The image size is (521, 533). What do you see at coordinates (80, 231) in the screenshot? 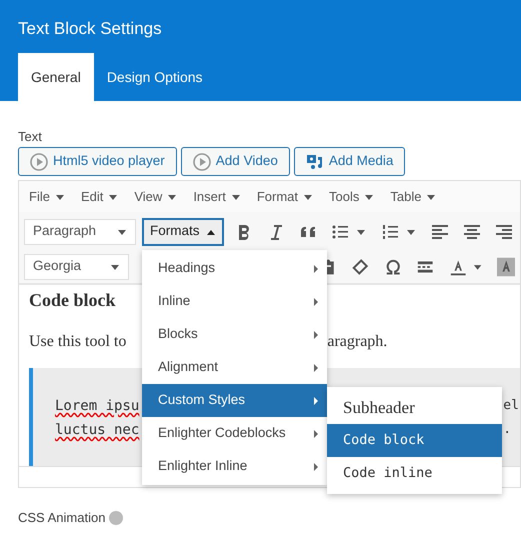
I see `block-format-select: Paragraph` at bounding box center [80, 231].